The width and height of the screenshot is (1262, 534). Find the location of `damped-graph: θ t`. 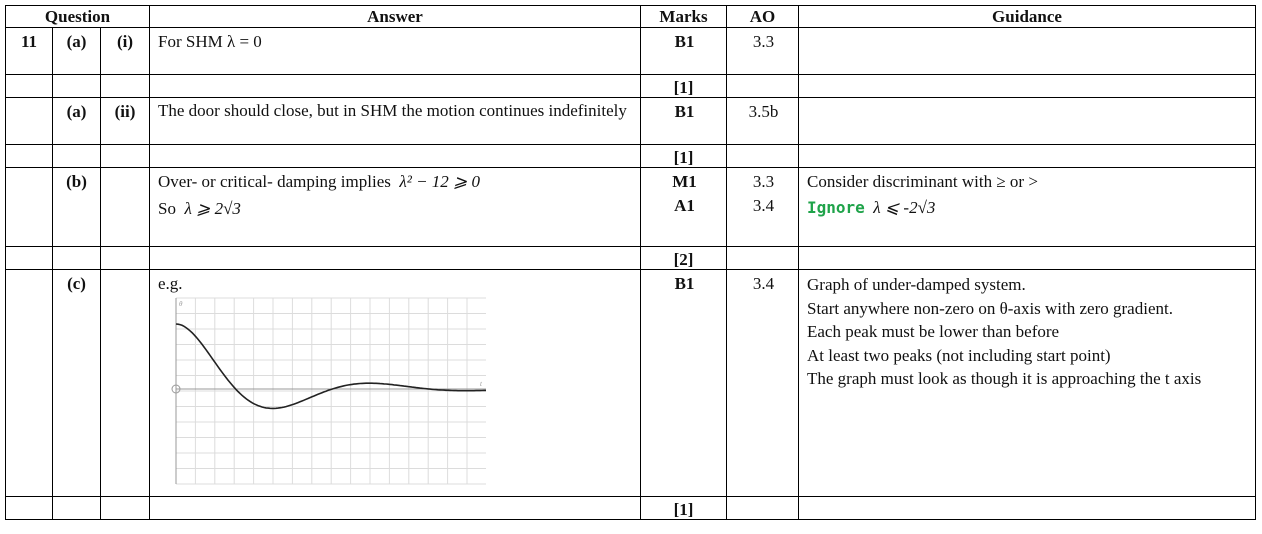

damped-graph: θ t is located at coordinates (396, 393).